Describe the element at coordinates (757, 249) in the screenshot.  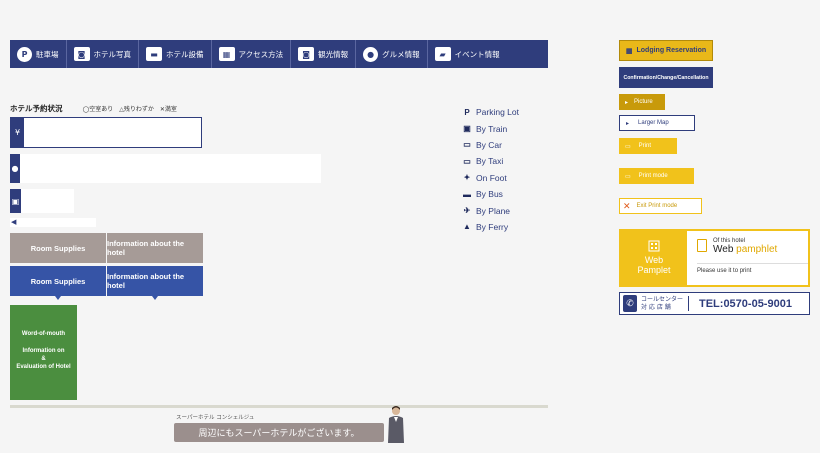
I see `title-accent: pamphlet` at that location.